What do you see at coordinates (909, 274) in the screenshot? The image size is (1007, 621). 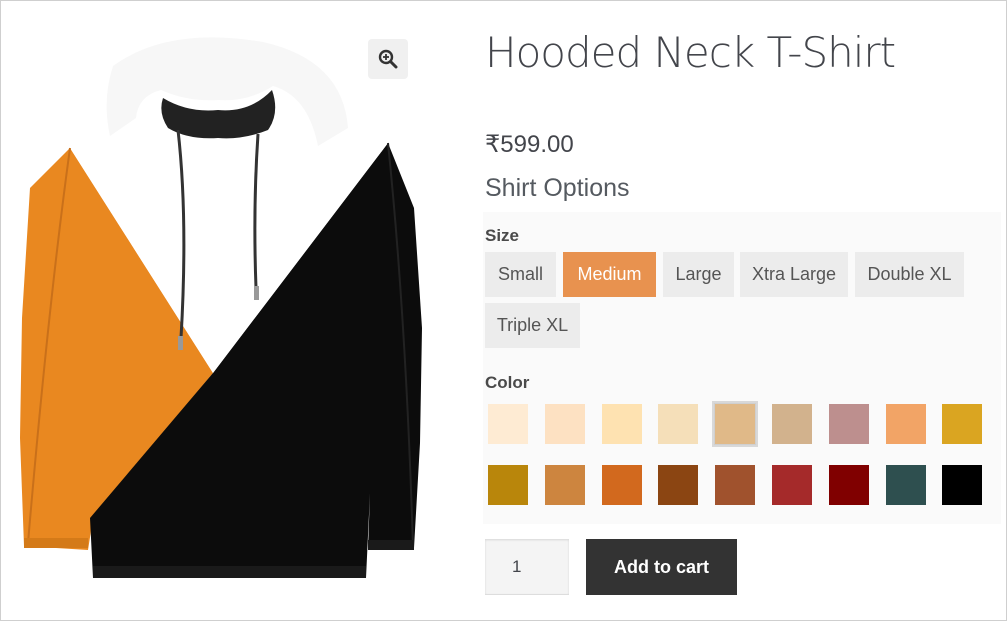 I see `size-option: Double XL` at bounding box center [909, 274].